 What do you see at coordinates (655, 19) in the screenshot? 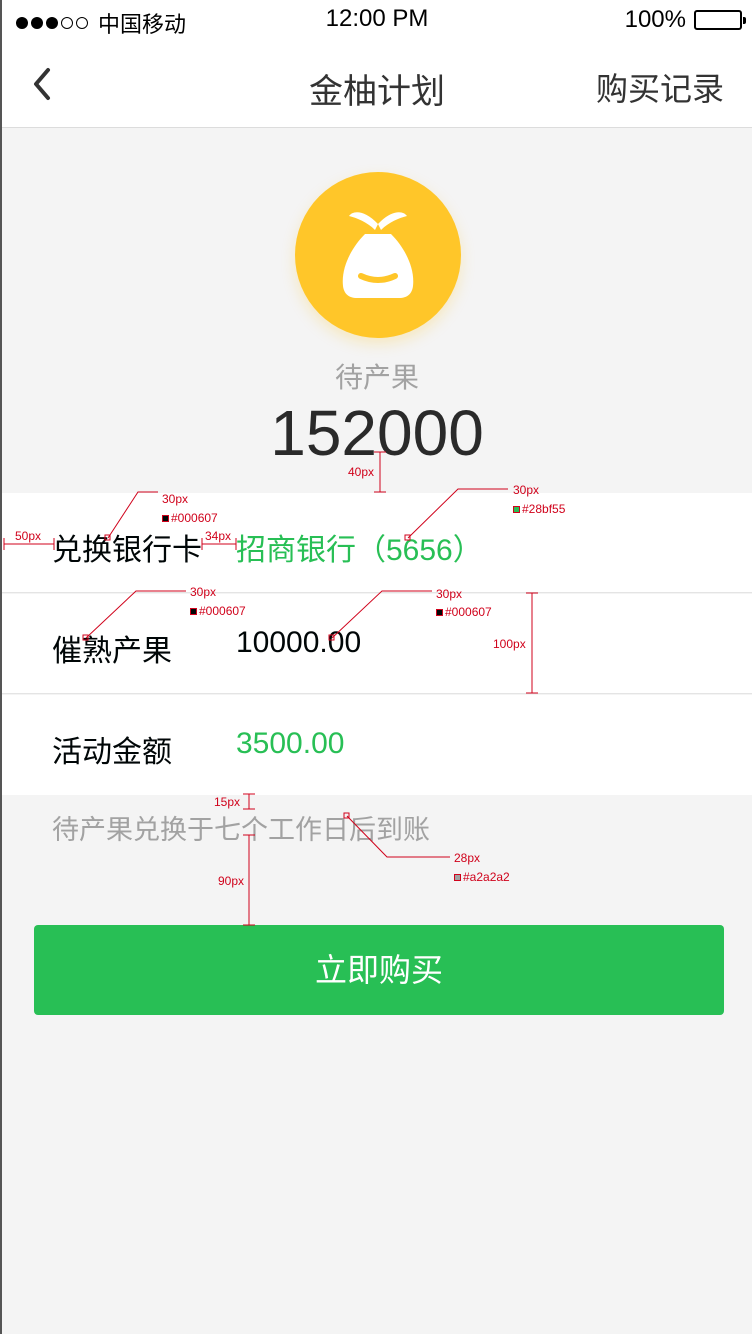
I see `battery-percent: 100%` at bounding box center [655, 19].